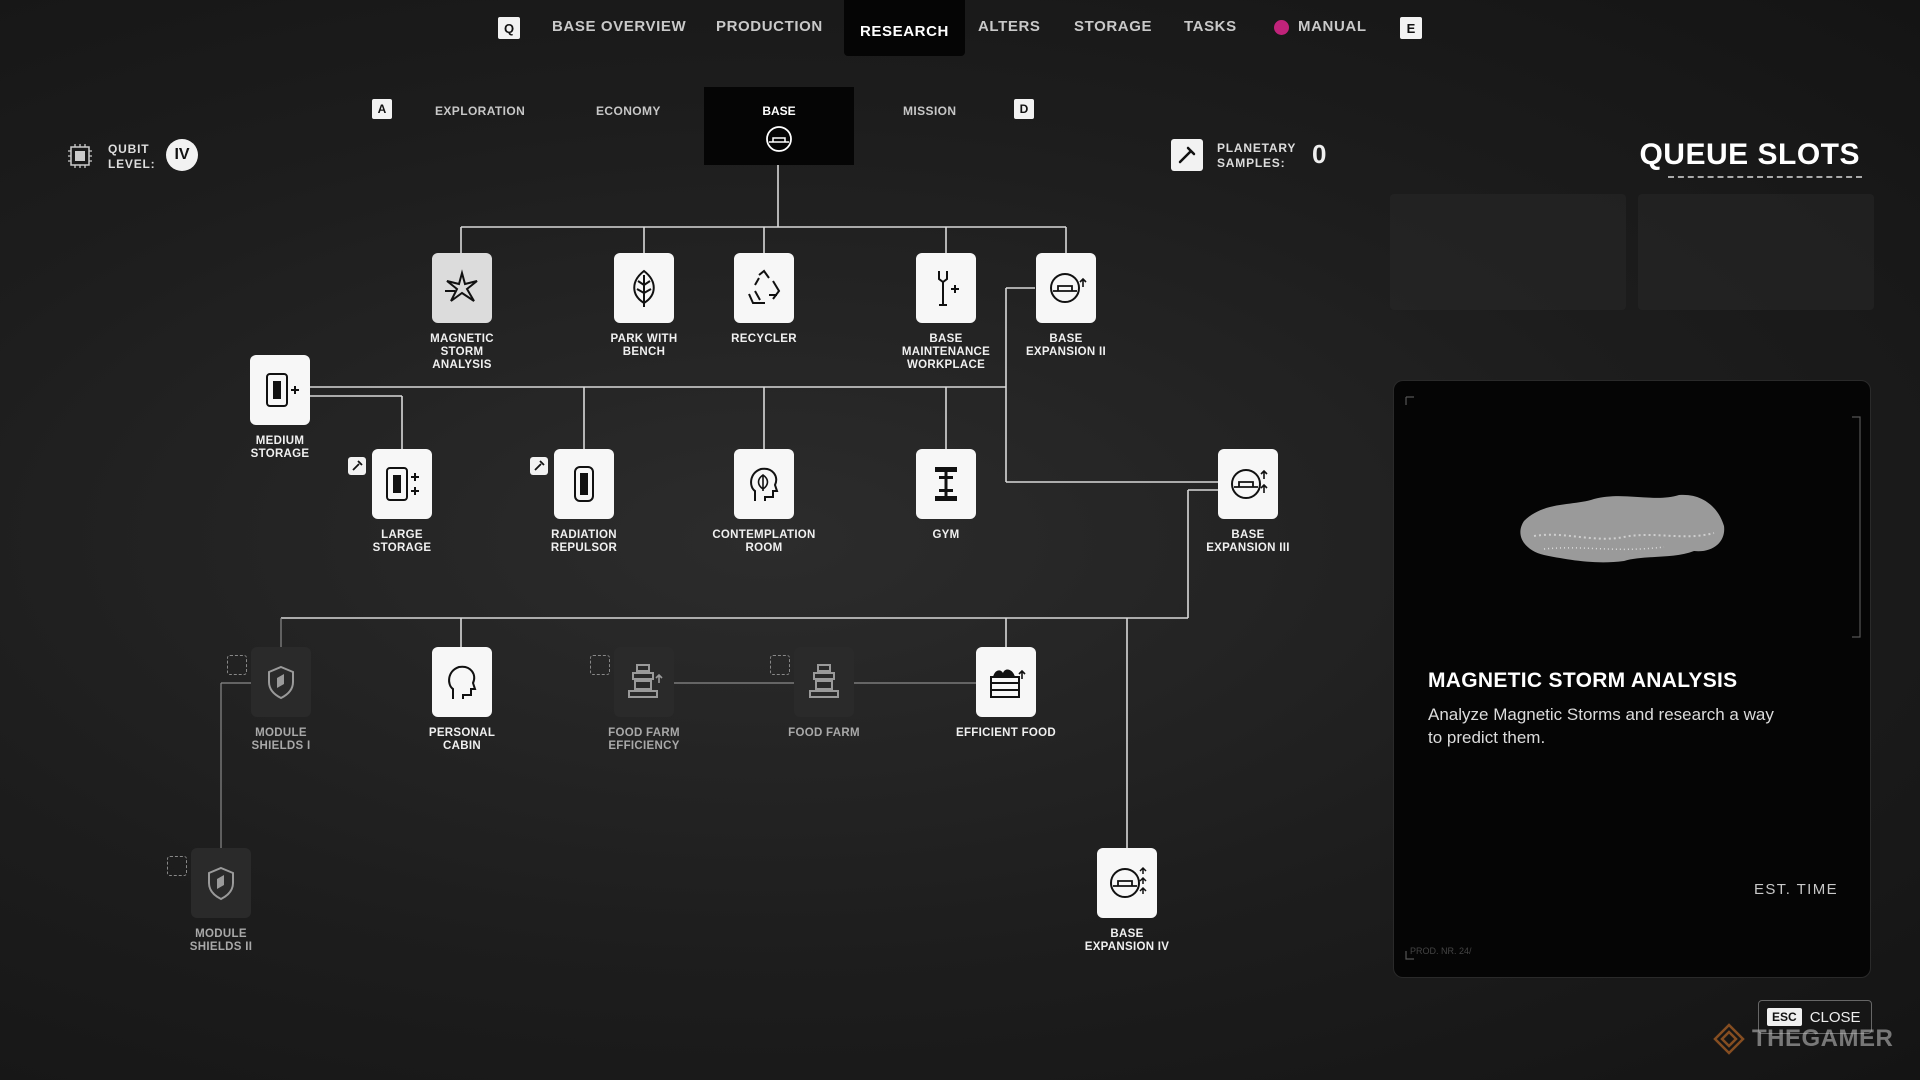 This screenshot has height=1080, width=1920. What do you see at coordinates (824, 733) in the screenshot?
I see `label-food-farm: FOOD FARM` at bounding box center [824, 733].